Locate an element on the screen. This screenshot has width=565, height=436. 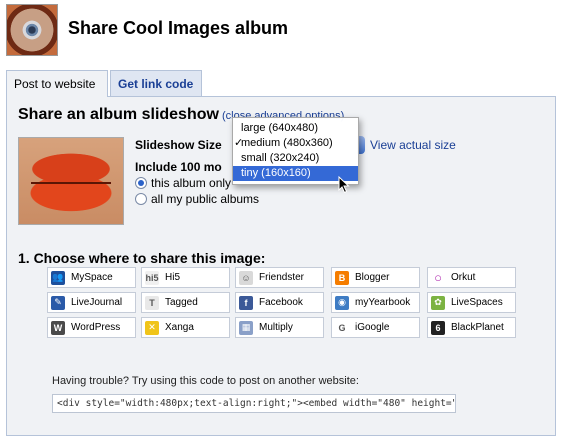
dropdown-option-medium: ✓ medium (480x360) is located at coordinates (295, 143).